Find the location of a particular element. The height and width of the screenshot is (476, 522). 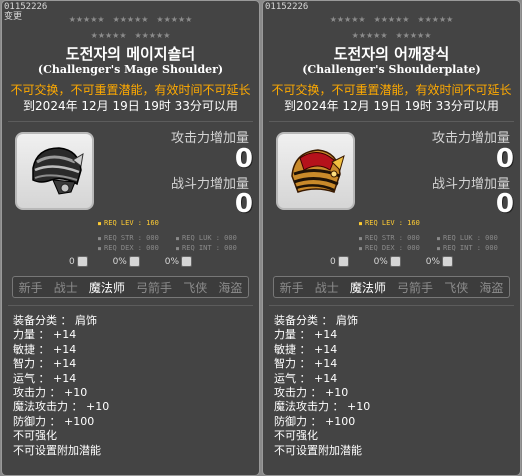

item-title-english: (Challenger's Shoulderplate) is located at coordinates (391, 69).